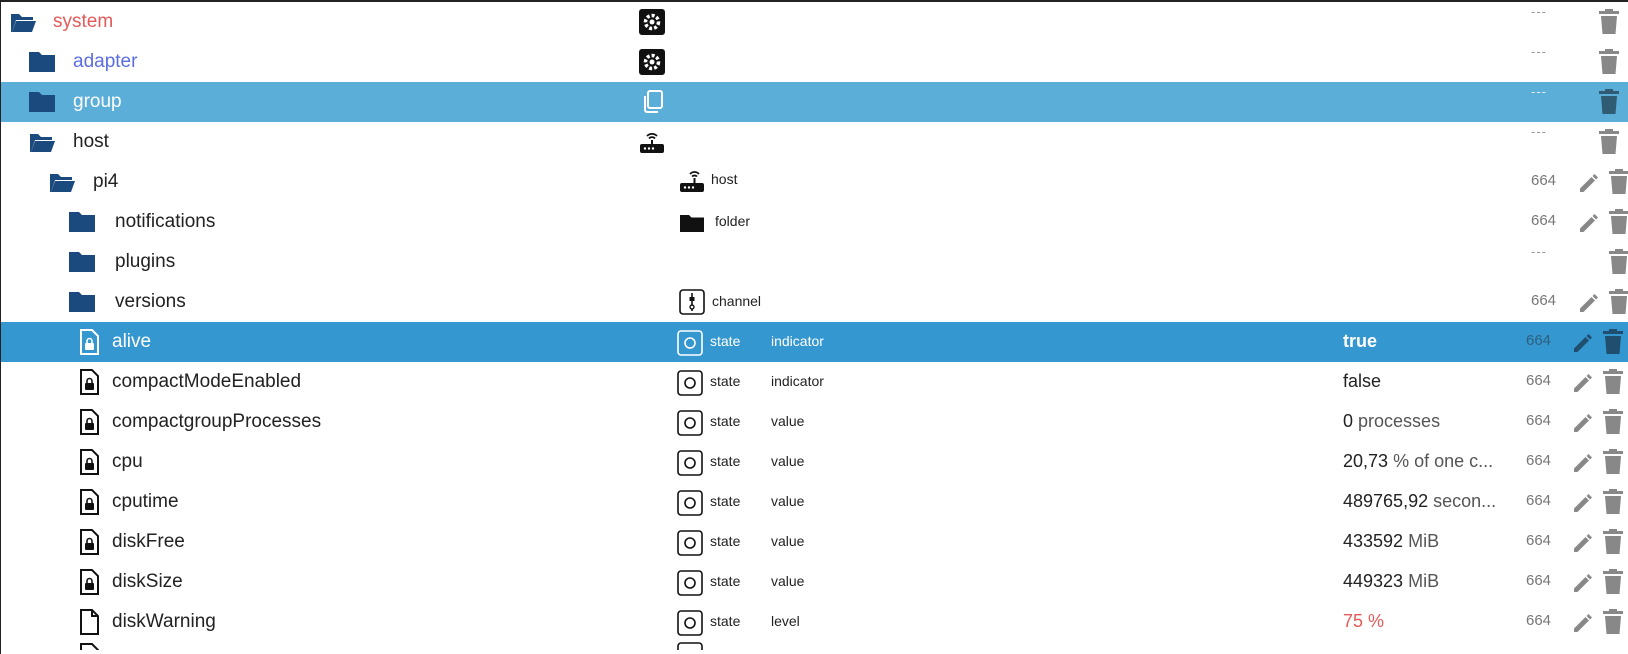  What do you see at coordinates (797, 341) in the screenshot?
I see `object-role-label: indicator` at bounding box center [797, 341].